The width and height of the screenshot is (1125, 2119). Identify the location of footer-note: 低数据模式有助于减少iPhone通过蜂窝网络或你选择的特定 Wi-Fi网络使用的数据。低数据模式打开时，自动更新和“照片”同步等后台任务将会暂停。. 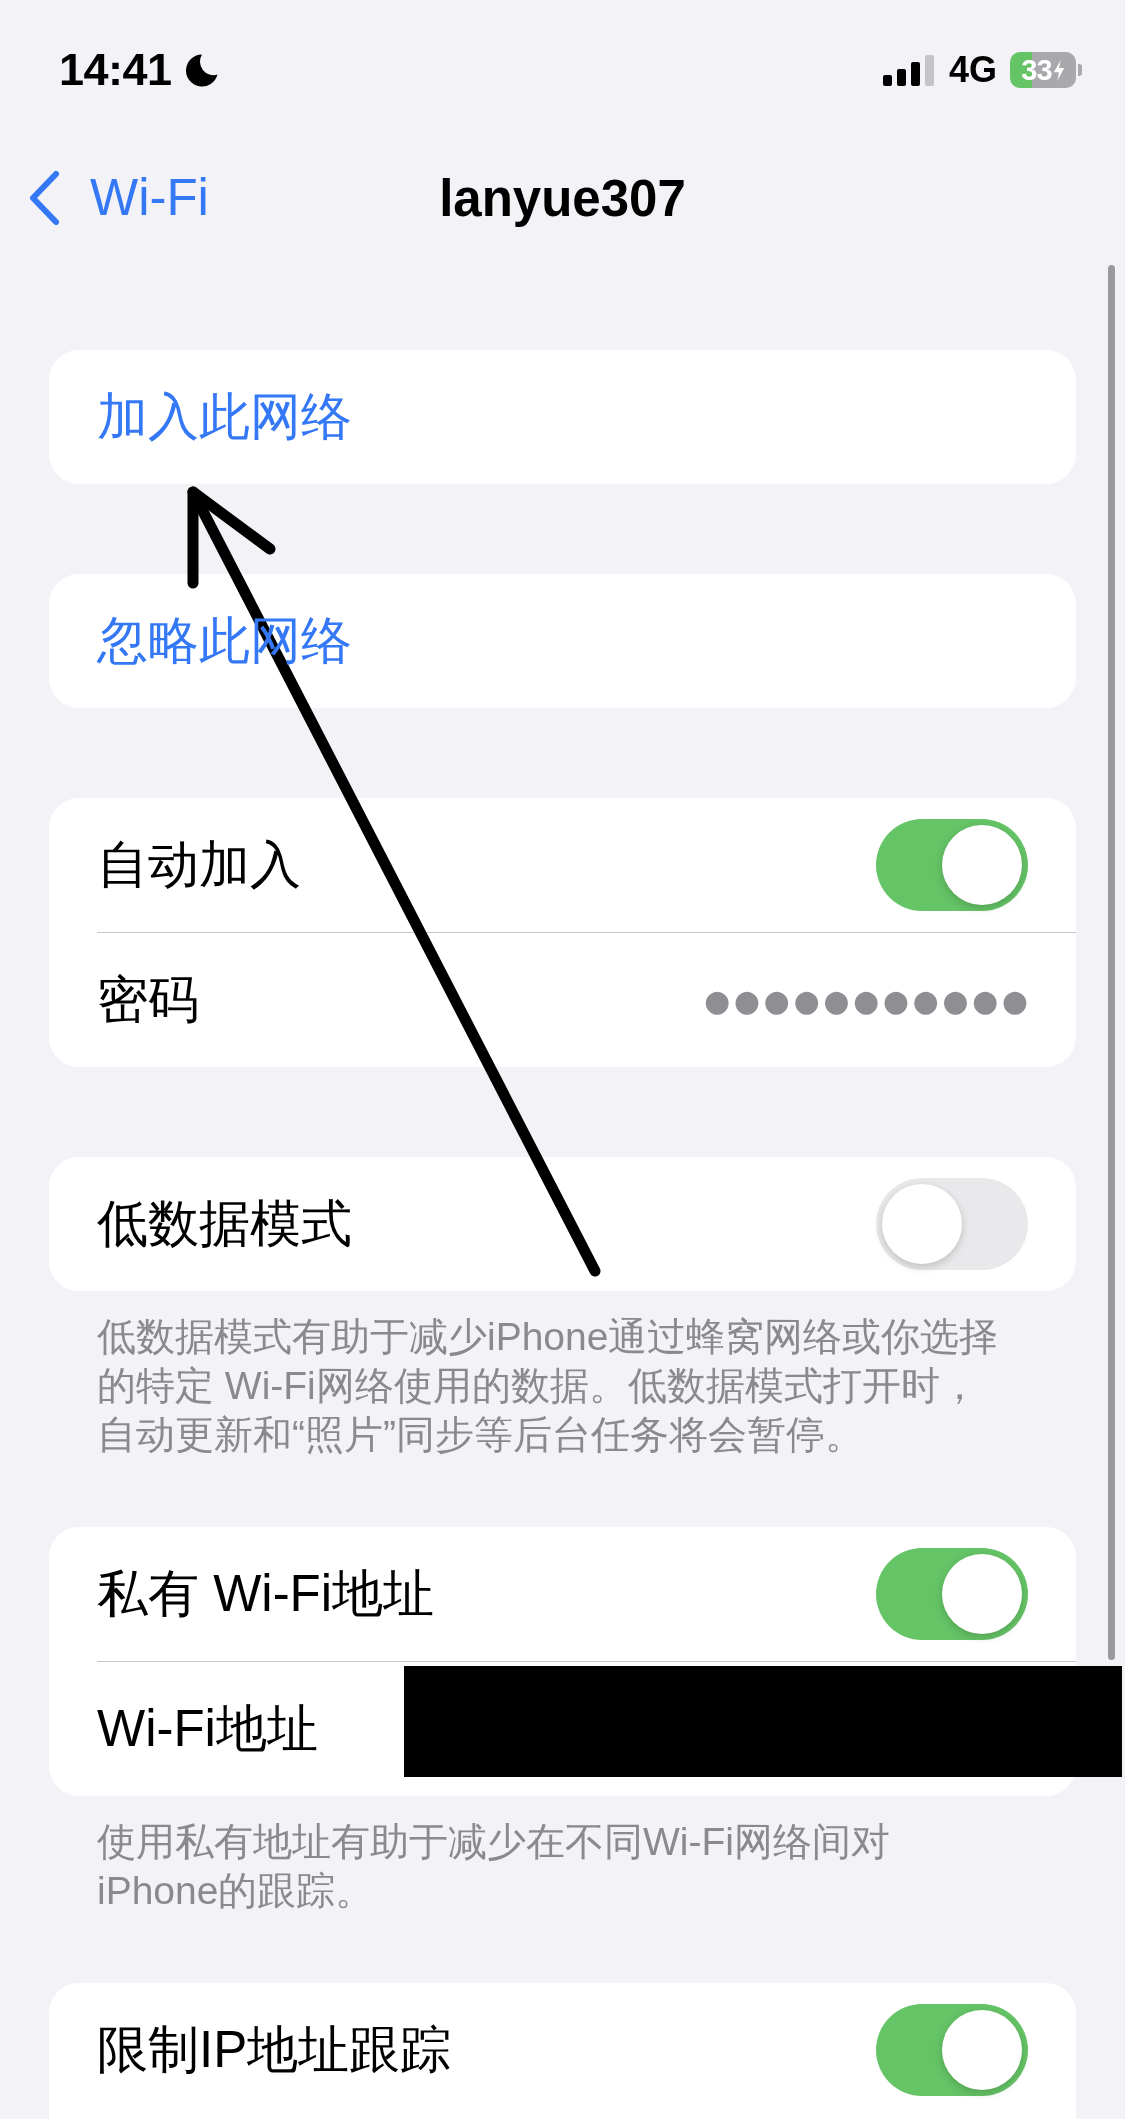
(548, 1386).